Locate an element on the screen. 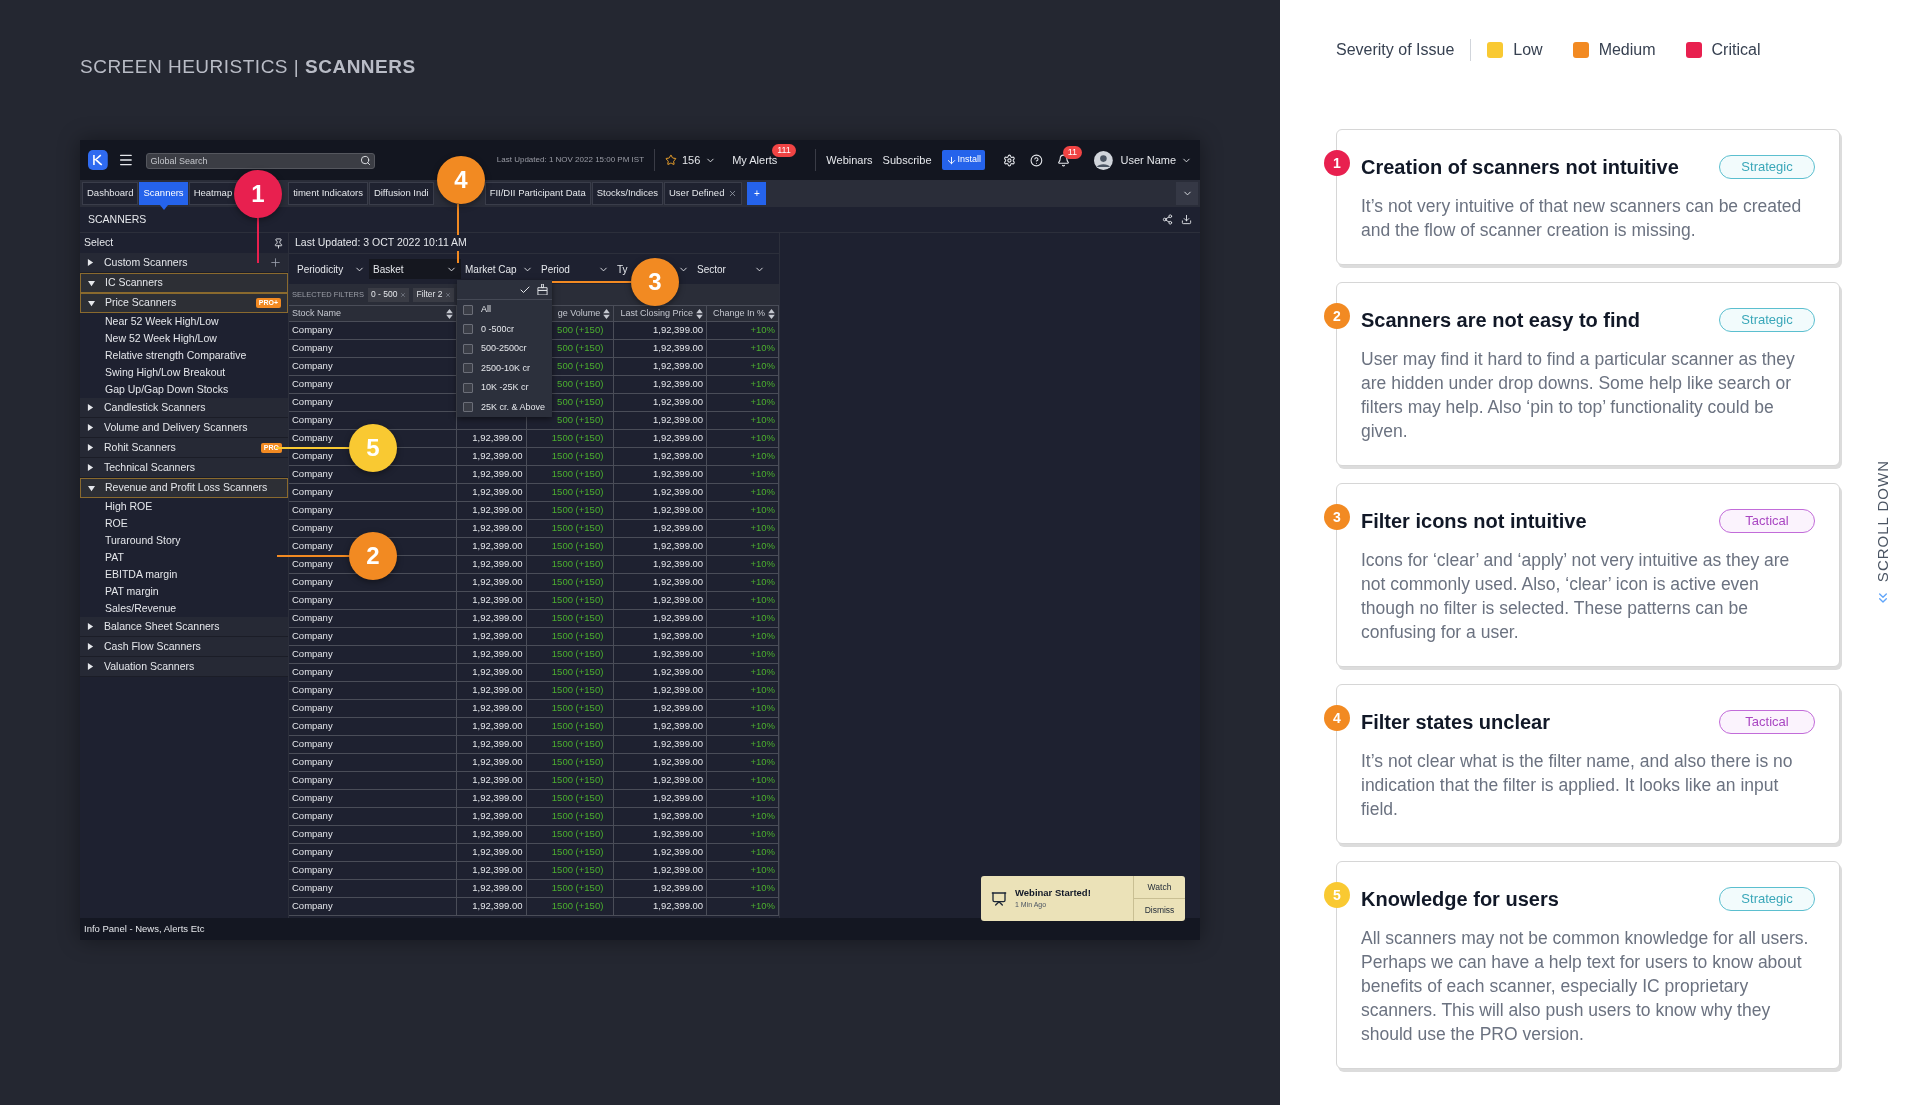  watchlist-count: 156 is located at coordinates (691, 160).